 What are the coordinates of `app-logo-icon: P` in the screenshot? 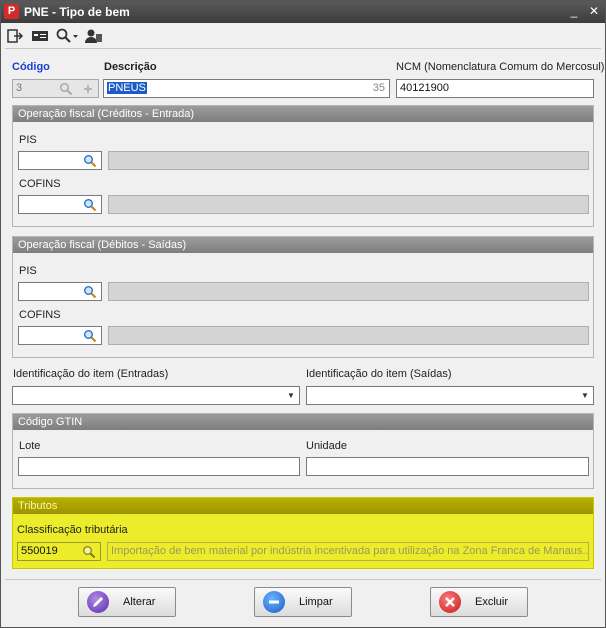 It's located at (11, 11).